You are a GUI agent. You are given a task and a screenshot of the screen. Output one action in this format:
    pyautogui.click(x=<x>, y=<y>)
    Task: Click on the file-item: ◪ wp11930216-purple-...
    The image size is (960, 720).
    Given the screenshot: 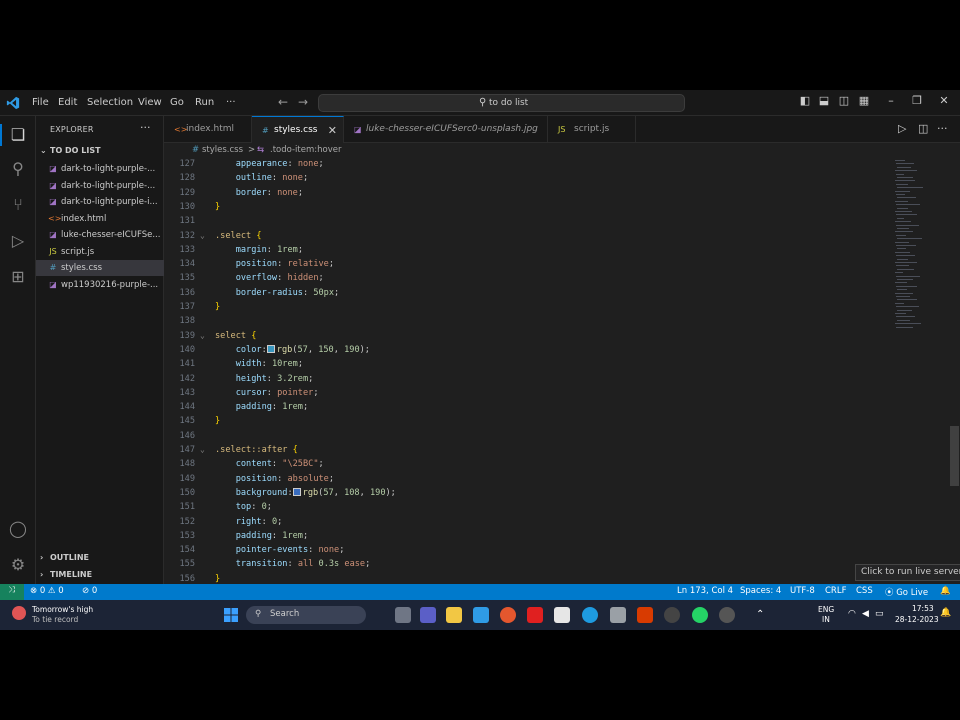 What is the action you would take?
    pyautogui.click(x=100, y=285)
    